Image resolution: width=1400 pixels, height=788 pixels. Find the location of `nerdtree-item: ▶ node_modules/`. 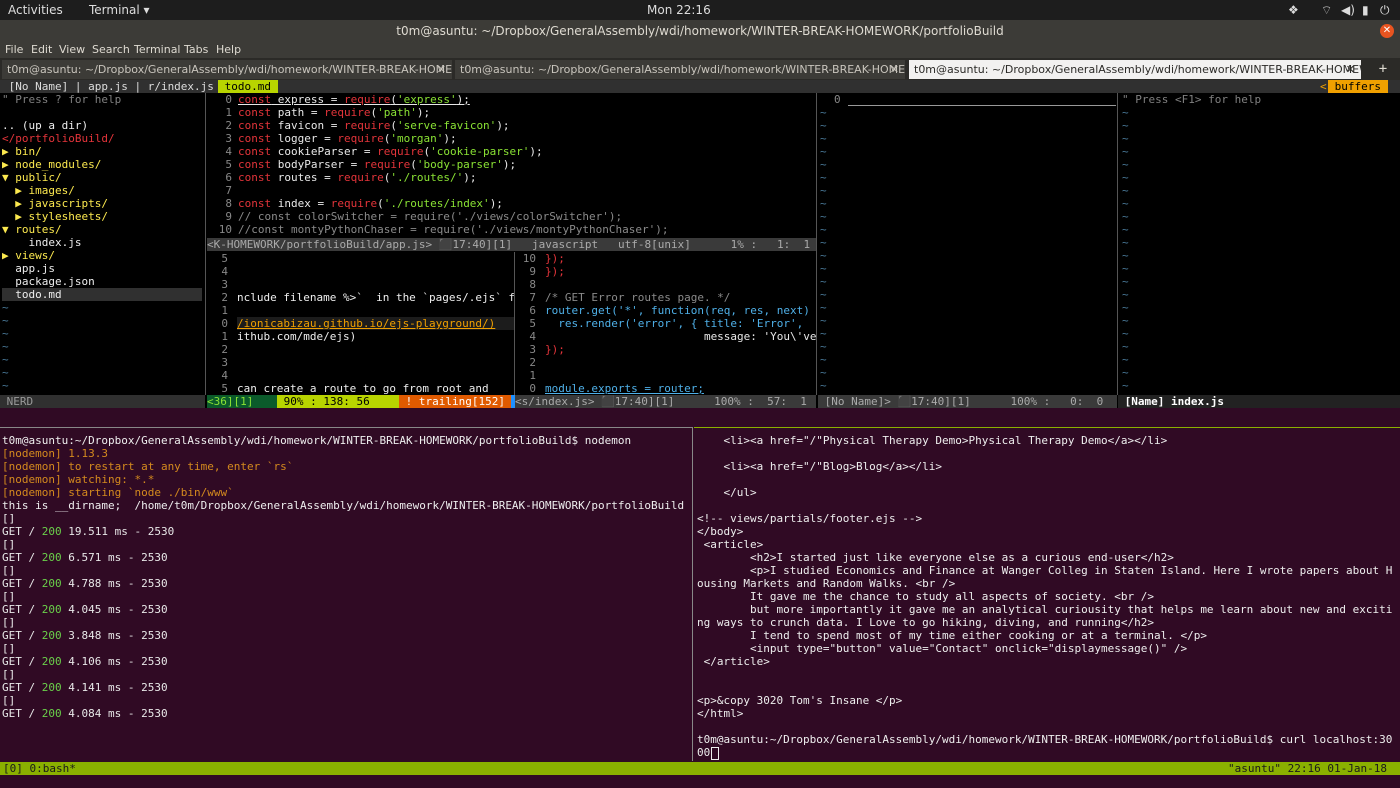

nerdtree-item: ▶ node_modules/ is located at coordinates (51, 164).